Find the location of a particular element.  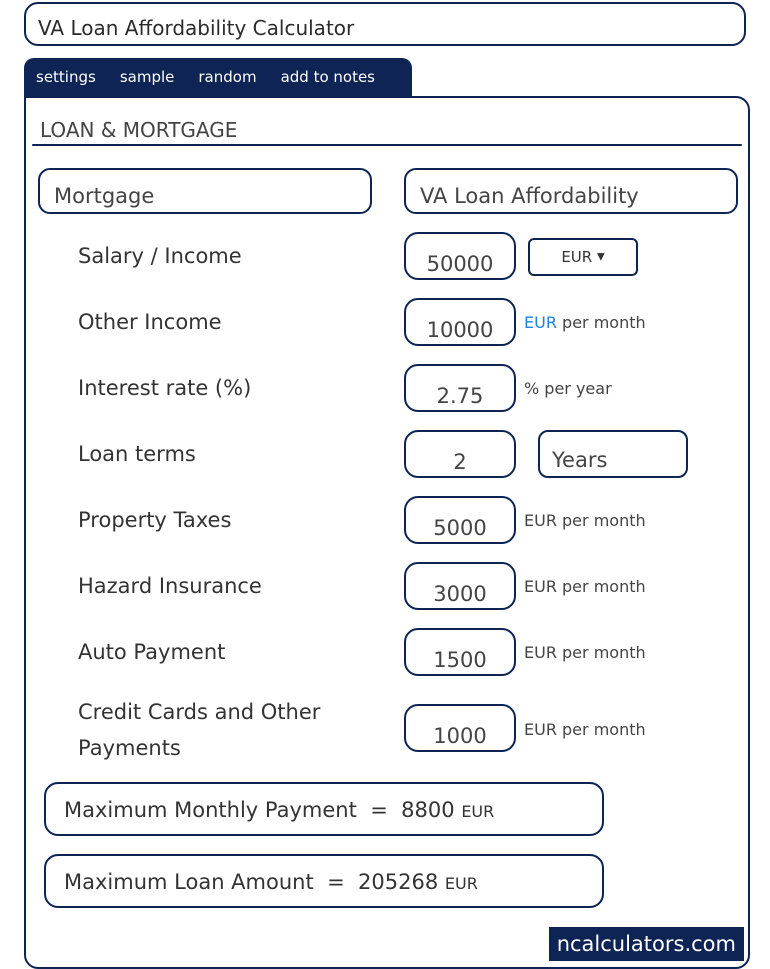

currency-dropdown: EUR ▼ is located at coordinates (583, 257).